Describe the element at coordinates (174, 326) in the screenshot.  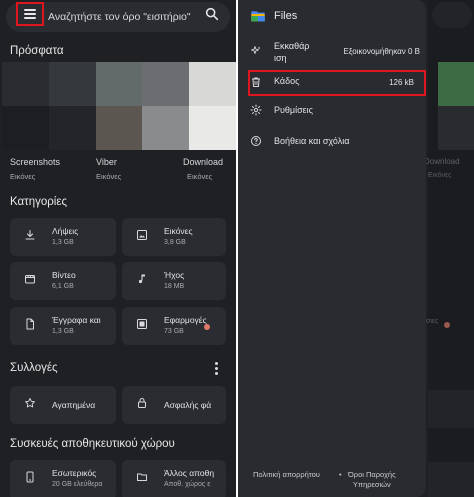
I see `category-apps: Εφαρμογές 73 GB` at that location.